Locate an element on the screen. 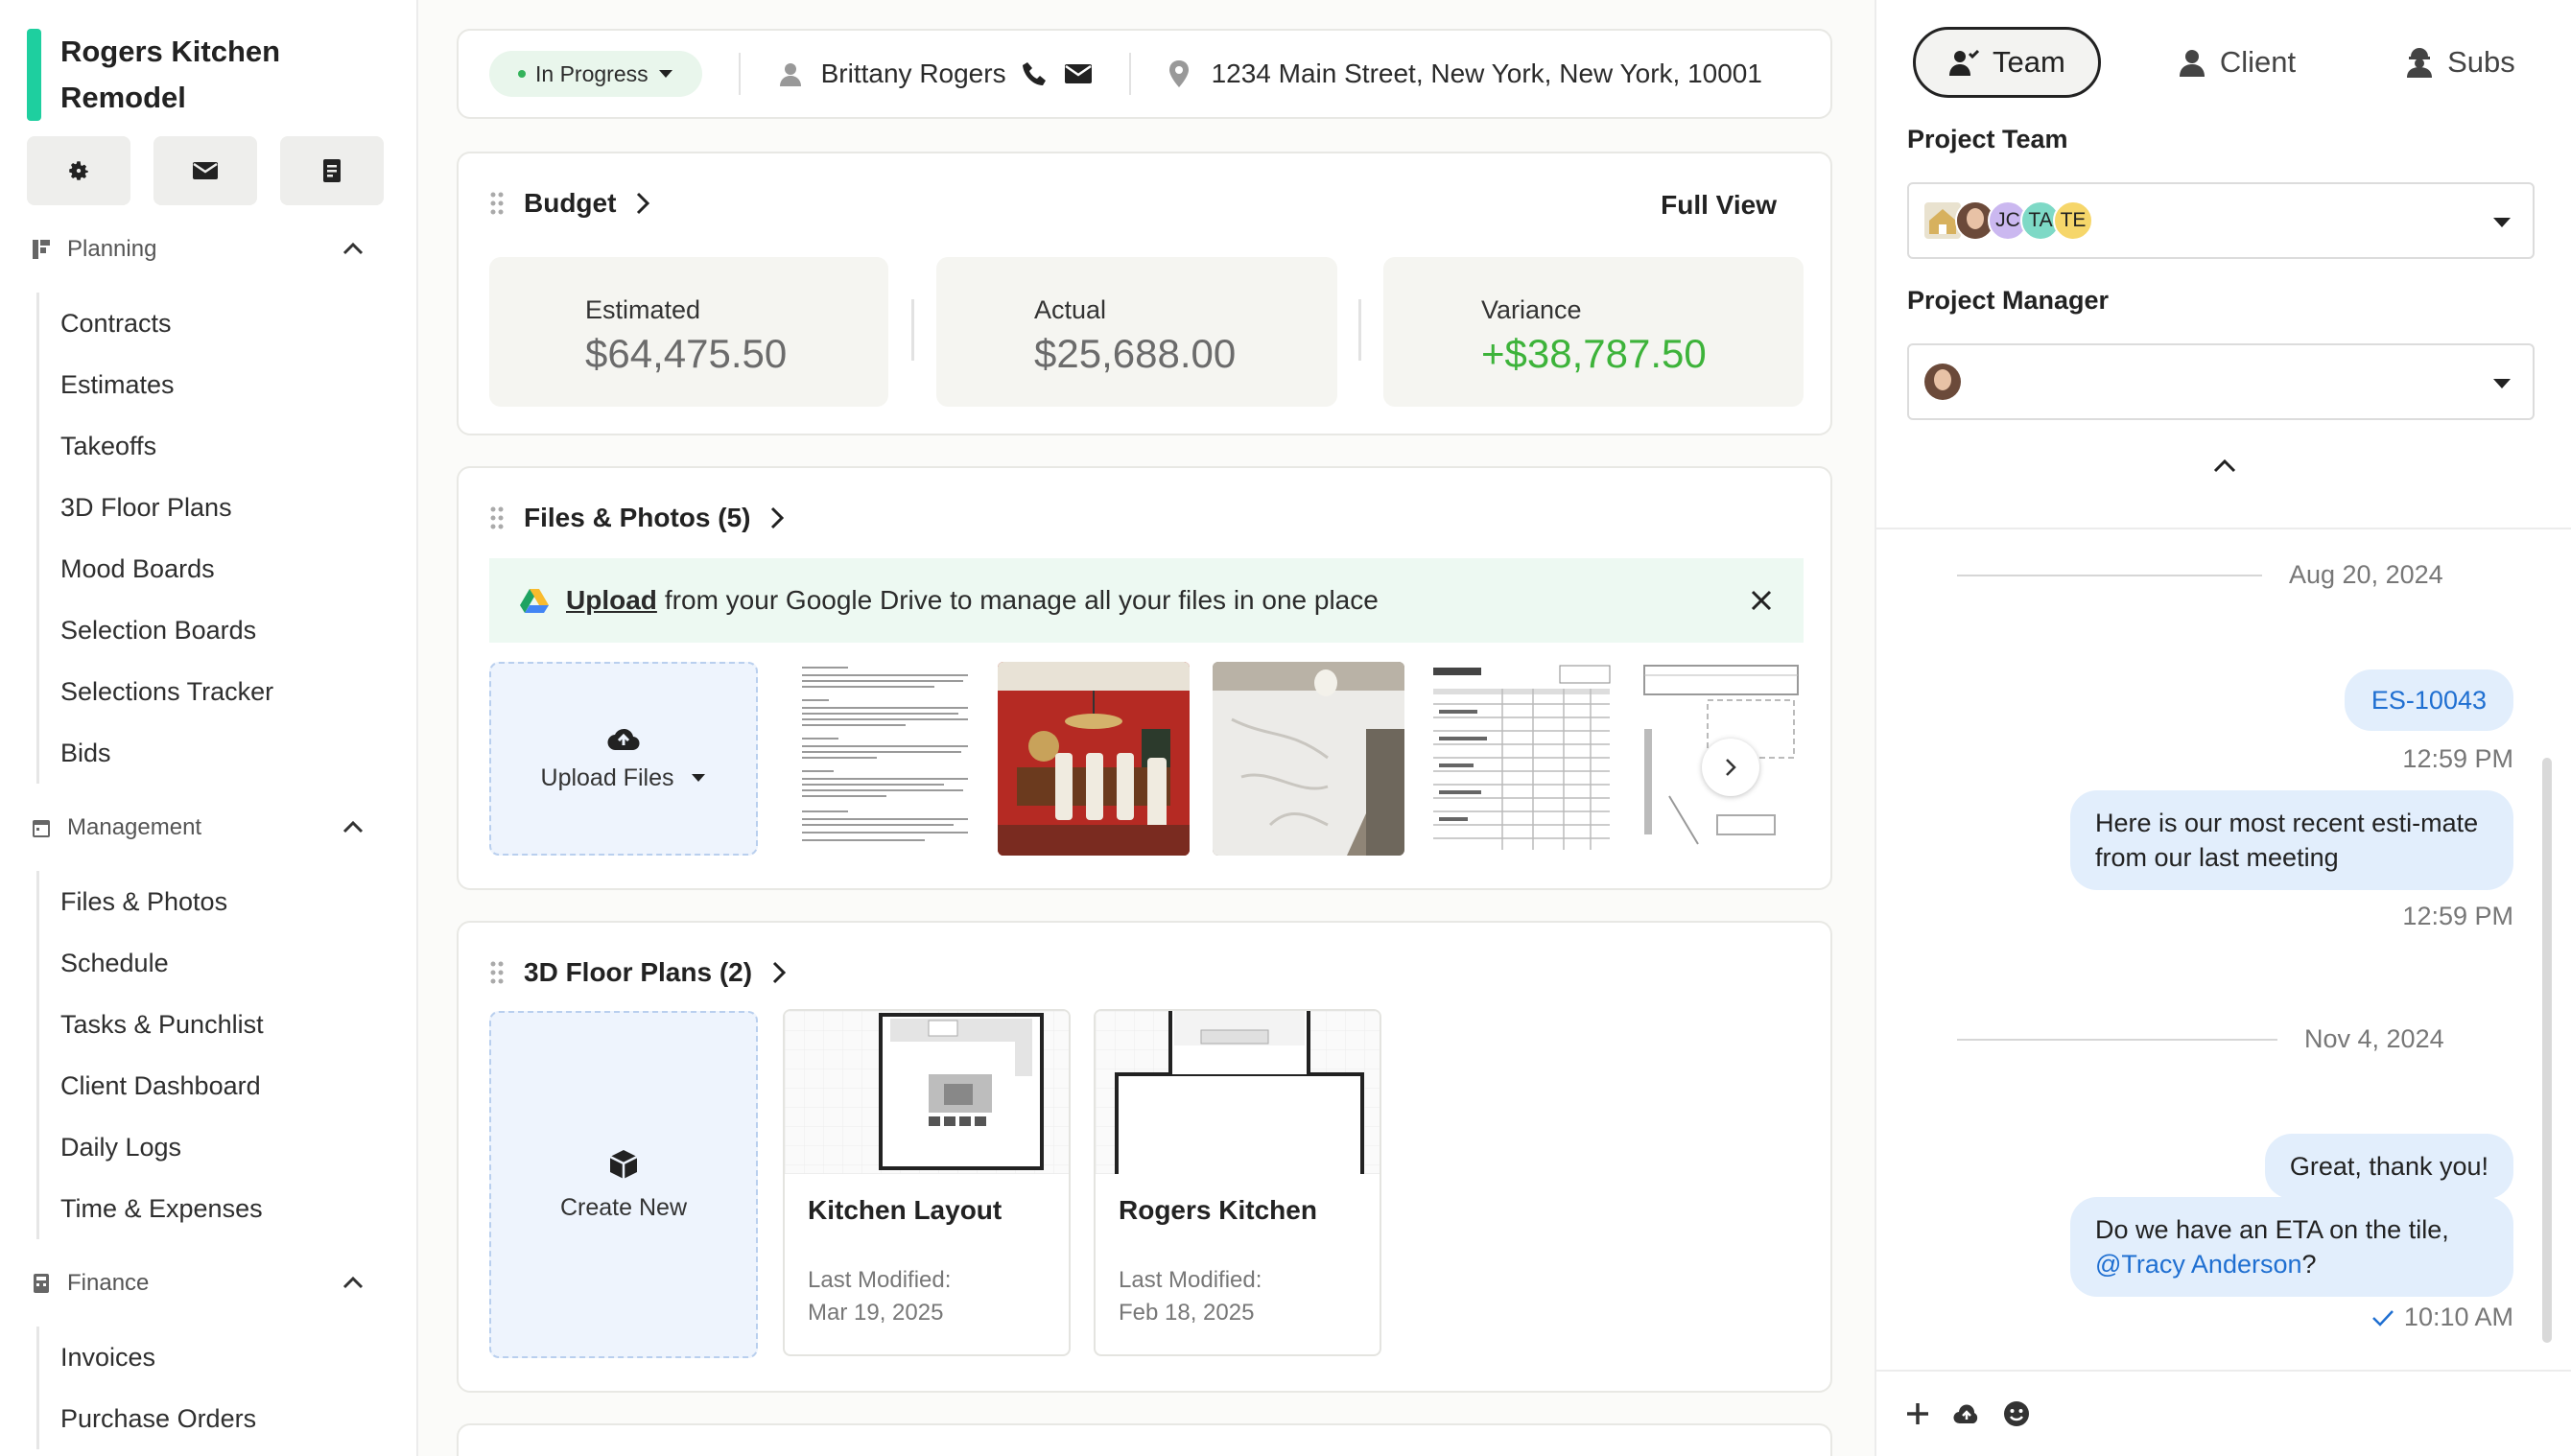 The height and width of the screenshot is (1456, 2571). sidebar-item-estimates: Estimates is located at coordinates (156, 385).